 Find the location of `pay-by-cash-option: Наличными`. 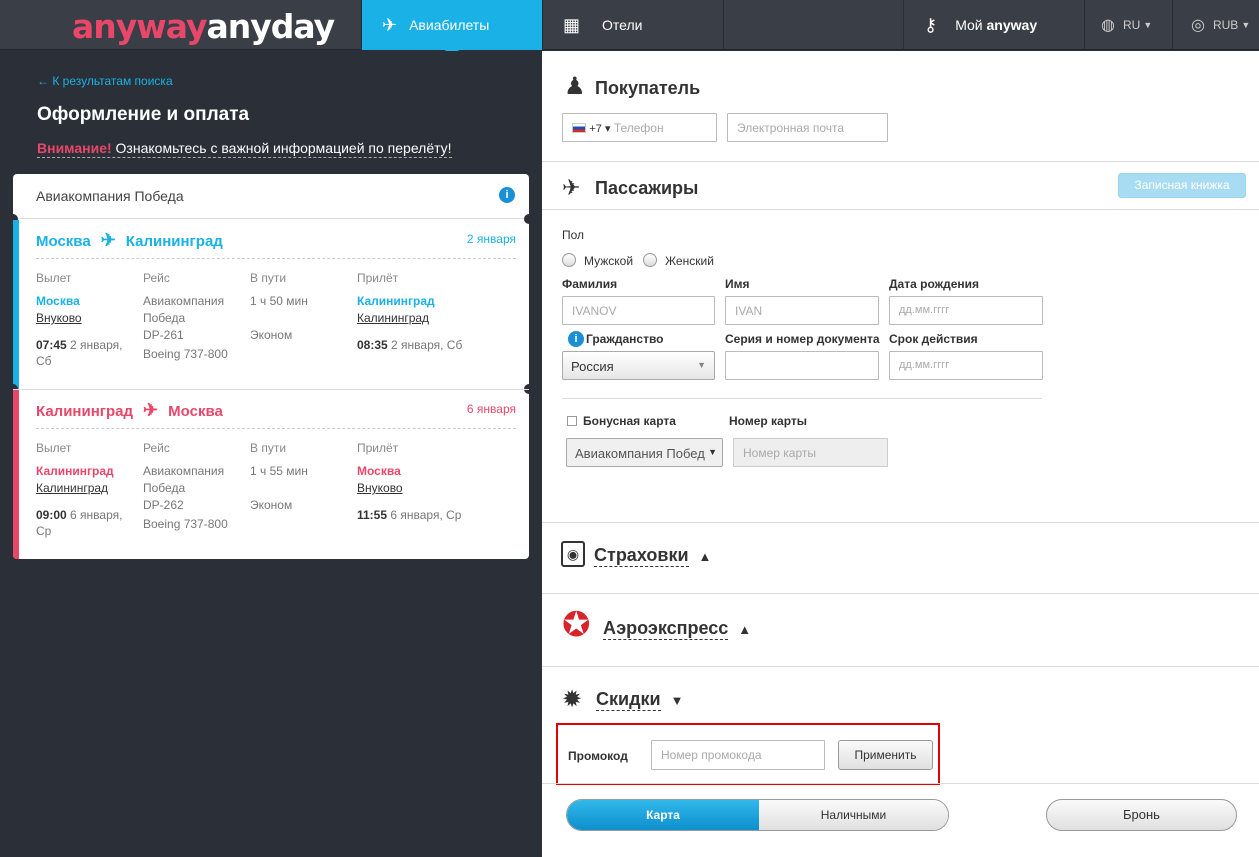

pay-by-cash-option: Наличными is located at coordinates (853, 815).